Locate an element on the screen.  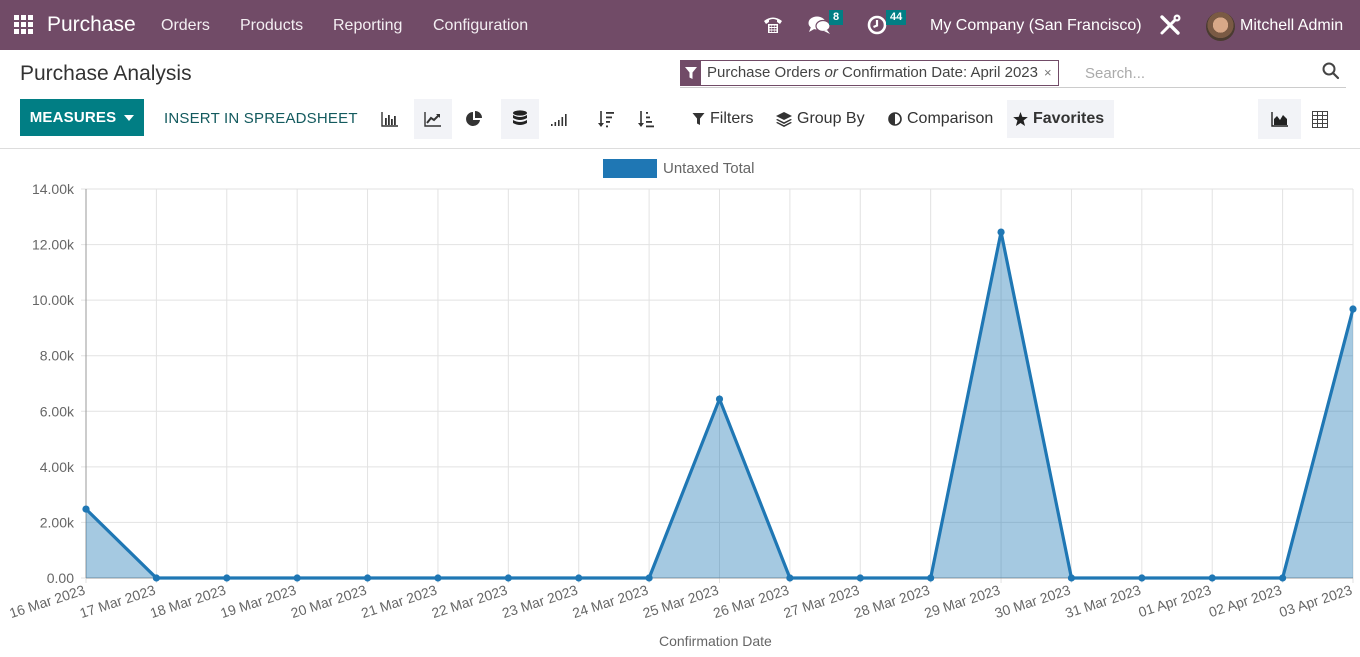
x-tick-label: 03 Apr 2023 is located at coordinates (1315, 601).